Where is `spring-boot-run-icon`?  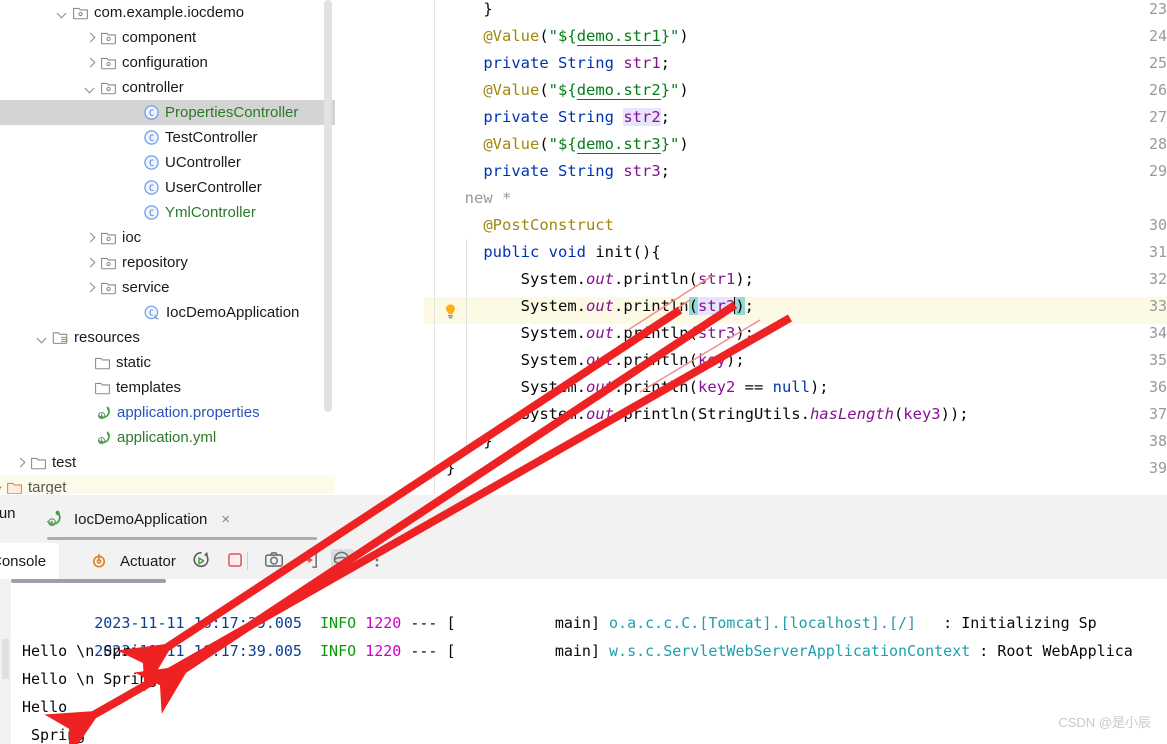
spring-boot-run-icon is located at coordinates (53, 519).